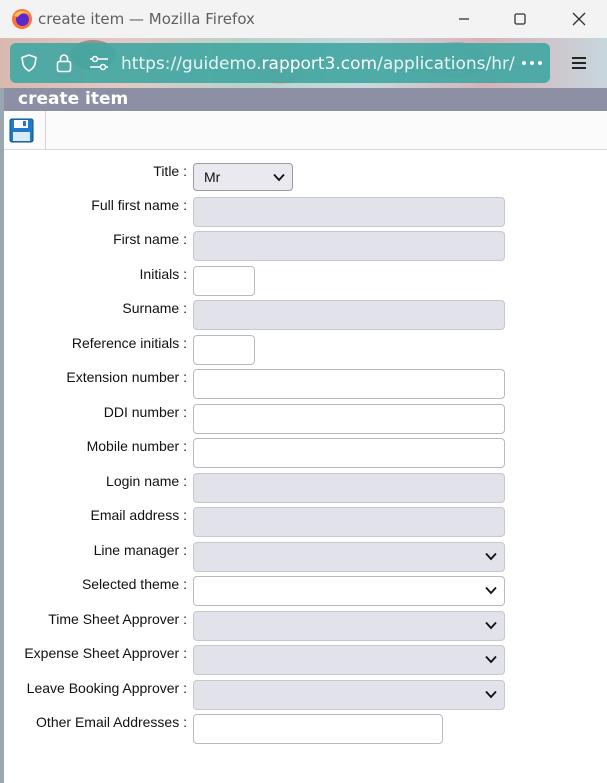 The width and height of the screenshot is (607, 783). Describe the element at coordinates (349, 246) in the screenshot. I see `first-name-field` at that location.